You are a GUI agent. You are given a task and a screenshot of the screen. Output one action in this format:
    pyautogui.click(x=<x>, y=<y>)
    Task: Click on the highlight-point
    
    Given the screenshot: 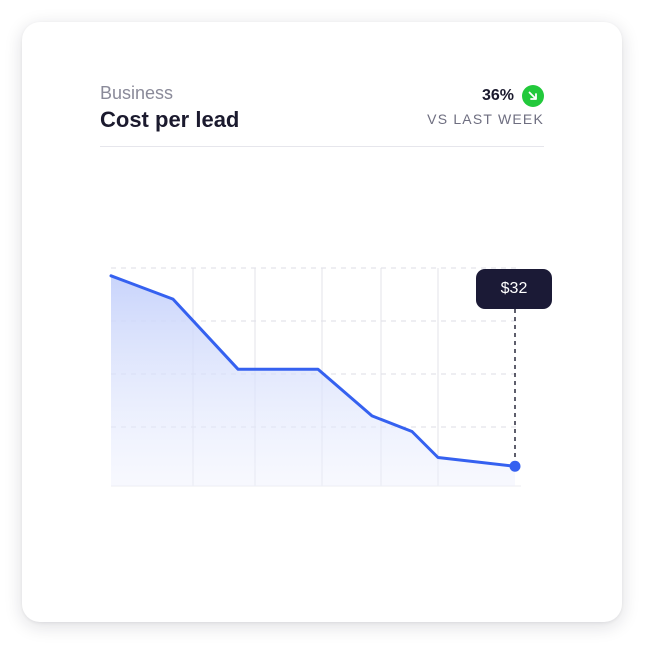 What is the action you would take?
    pyautogui.click(x=515, y=466)
    